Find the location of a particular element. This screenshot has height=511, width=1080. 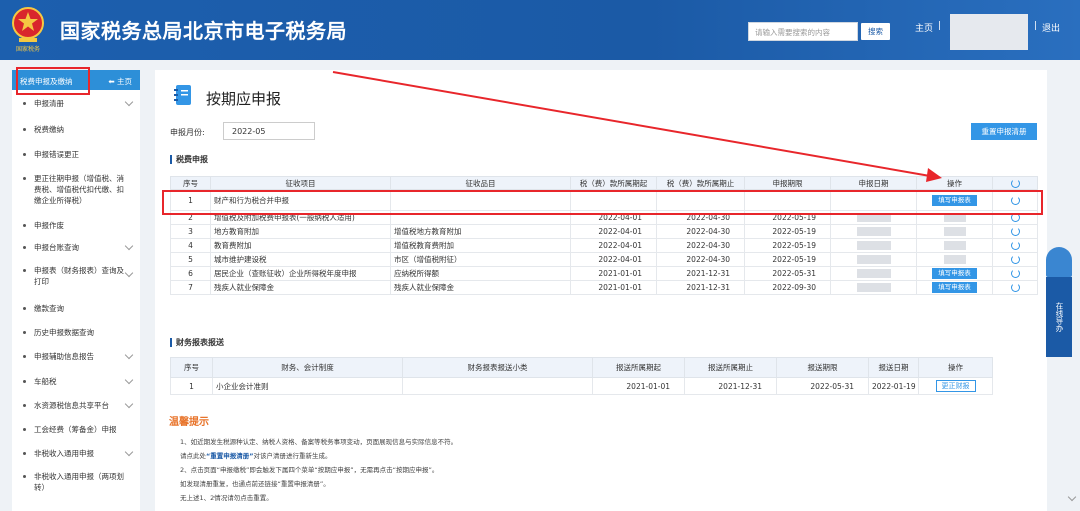

tip-line-4: 如发现清册重复，也通点前还链接“重置申报清册”。 is located at coordinates (255, 484).